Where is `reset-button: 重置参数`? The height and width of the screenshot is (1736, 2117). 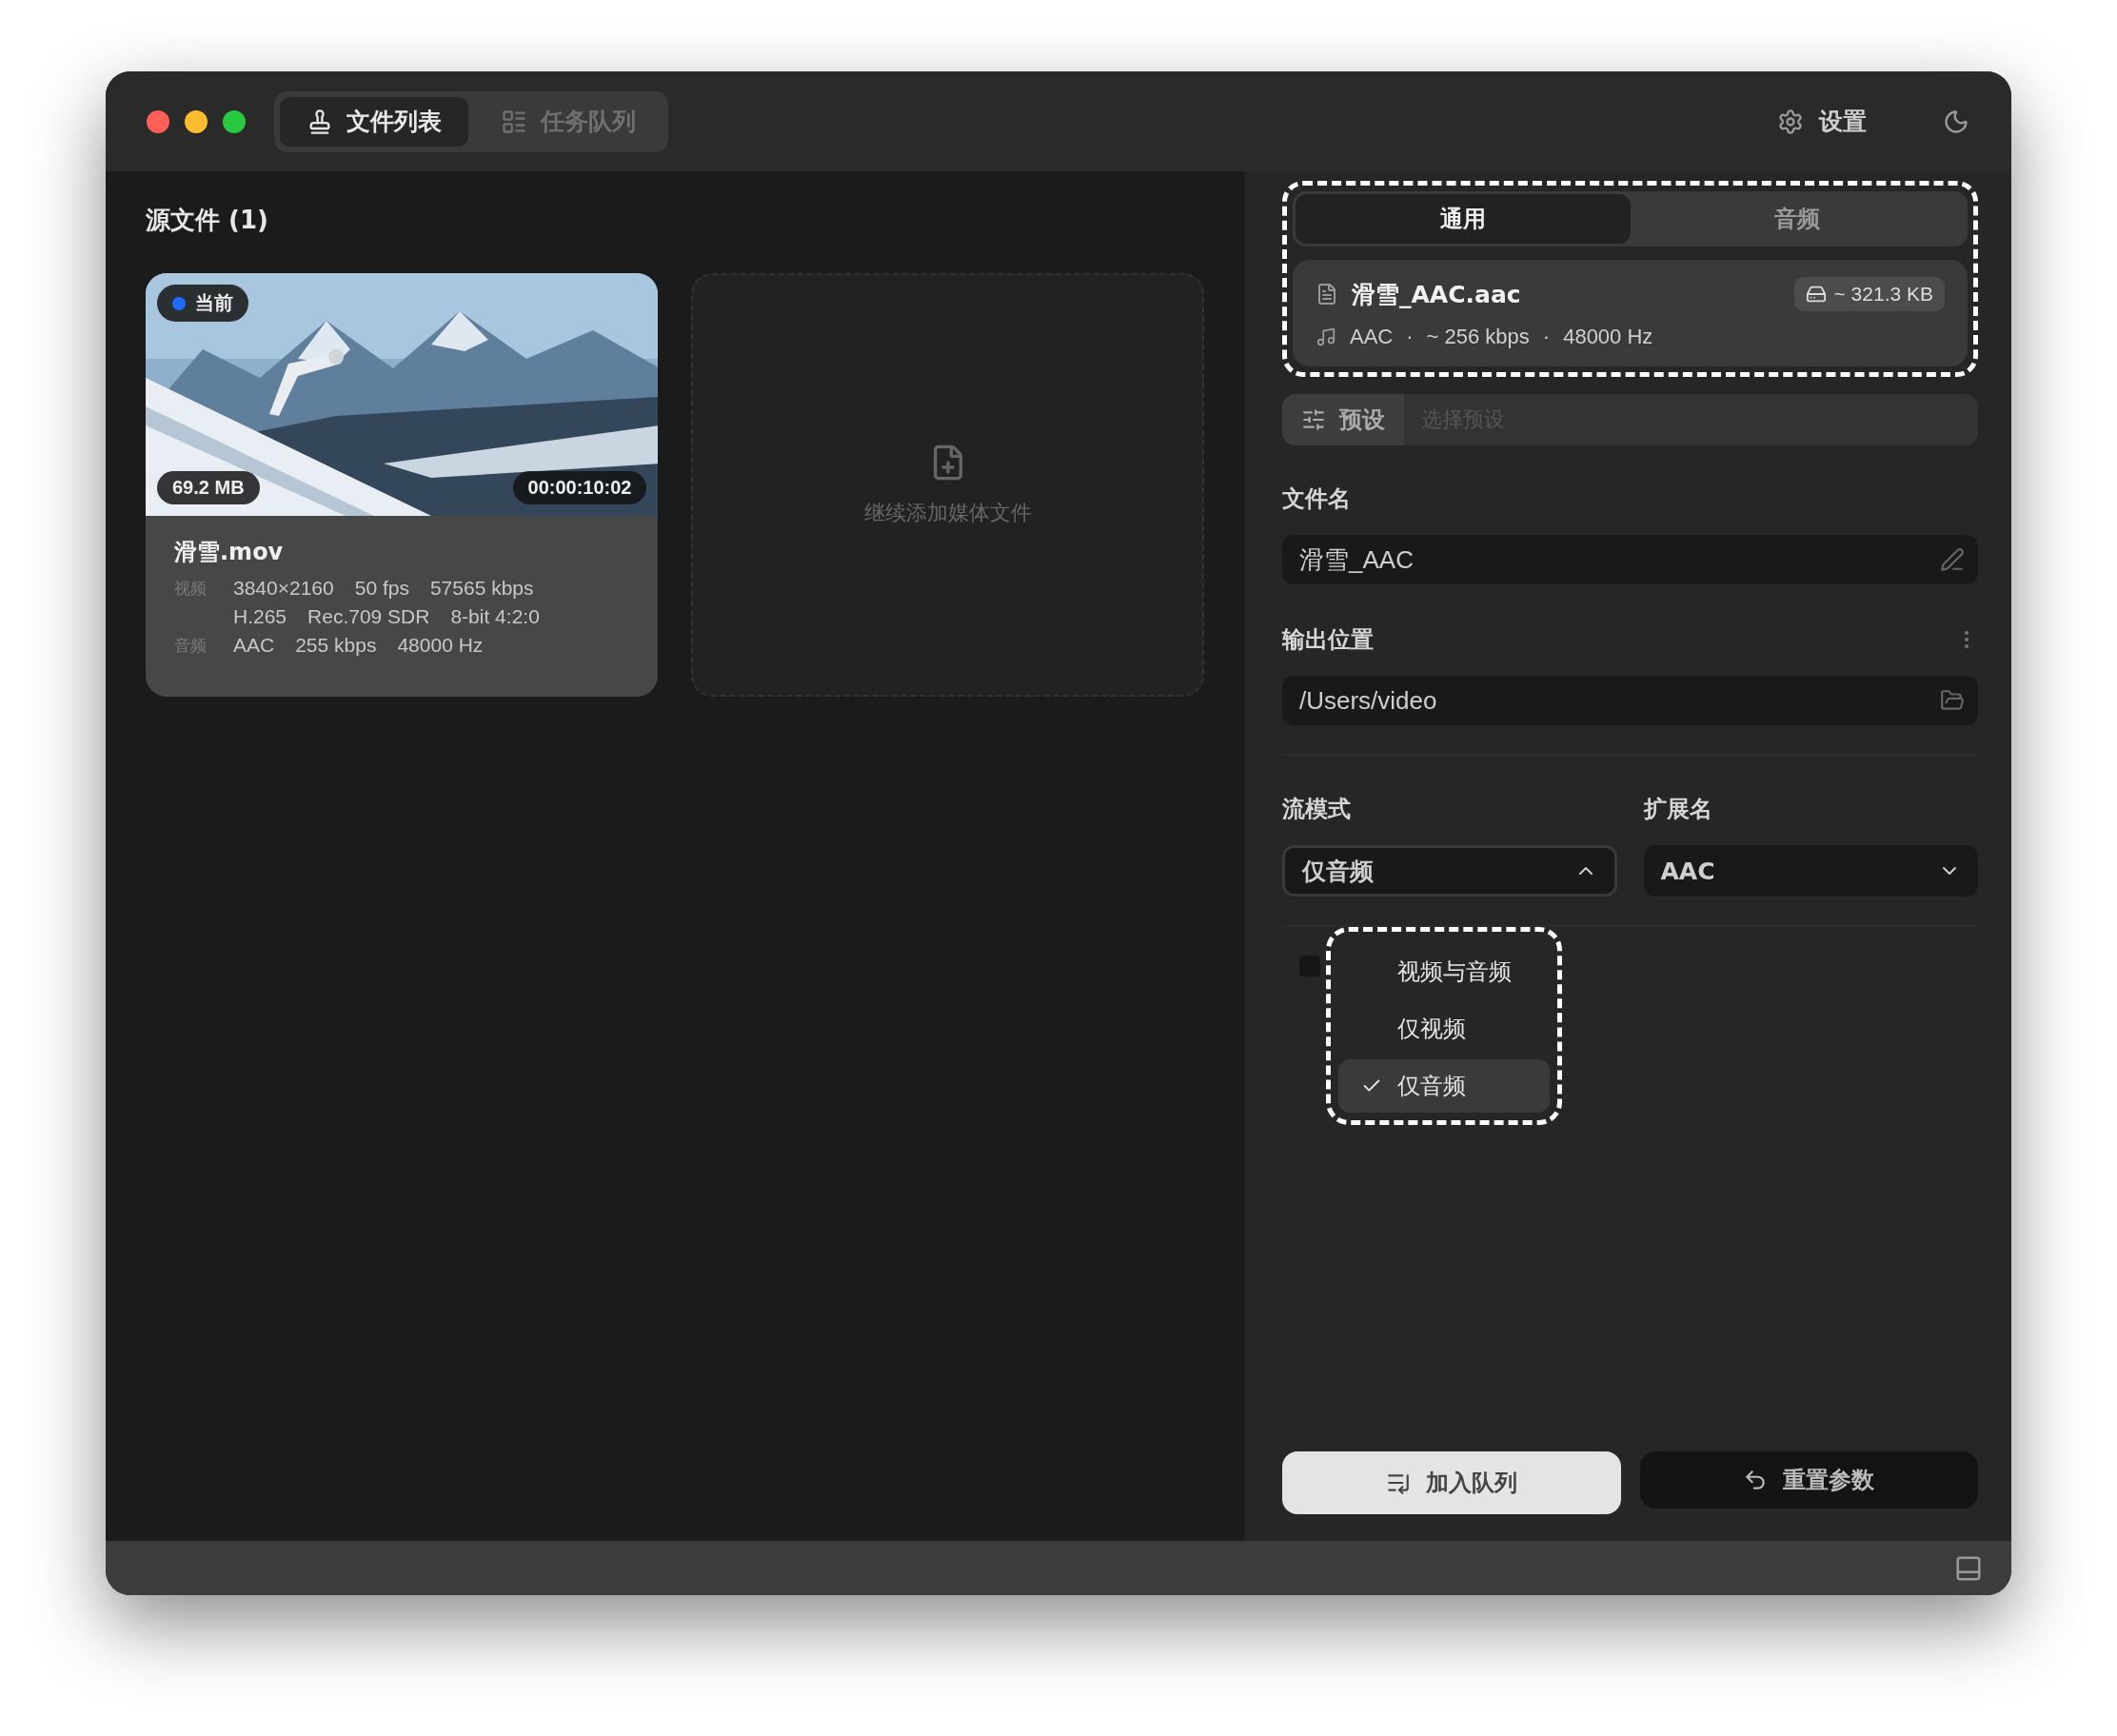 reset-button: 重置参数 is located at coordinates (1809, 1480).